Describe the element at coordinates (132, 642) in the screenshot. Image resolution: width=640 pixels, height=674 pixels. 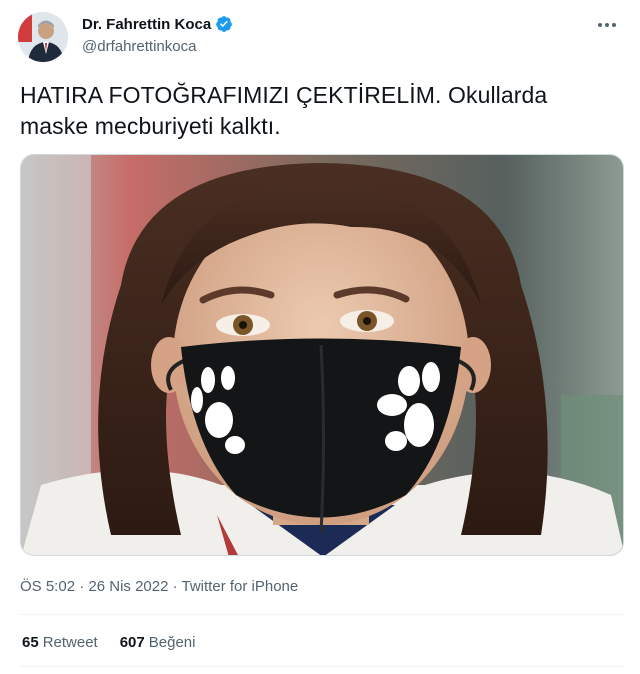
I see `like-count: 607` at that location.